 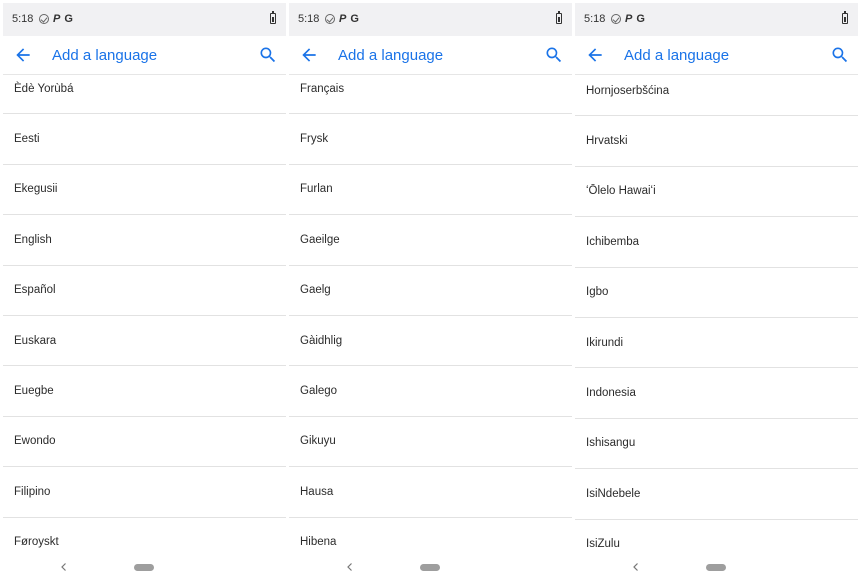 What do you see at coordinates (430, 391) in the screenshot?
I see `language-item: Galego` at bounding box center [430, 391].